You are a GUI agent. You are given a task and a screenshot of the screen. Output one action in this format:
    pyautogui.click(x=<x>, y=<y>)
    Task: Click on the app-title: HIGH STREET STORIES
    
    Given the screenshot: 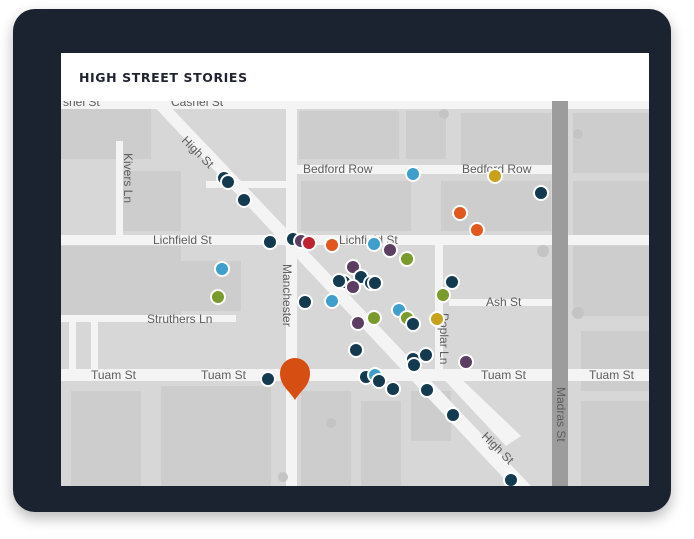 What is the action you would take?
    pyautogui.click(x=163, y=77)
    